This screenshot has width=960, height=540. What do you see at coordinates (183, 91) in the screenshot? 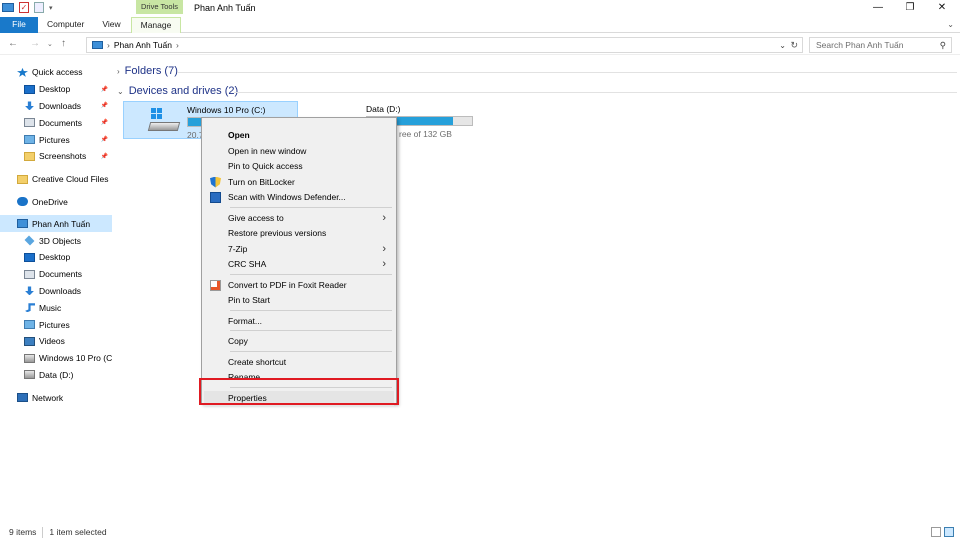
I see `drives-group-label: Devices and drives (2)` at bounding box center [183, 91].